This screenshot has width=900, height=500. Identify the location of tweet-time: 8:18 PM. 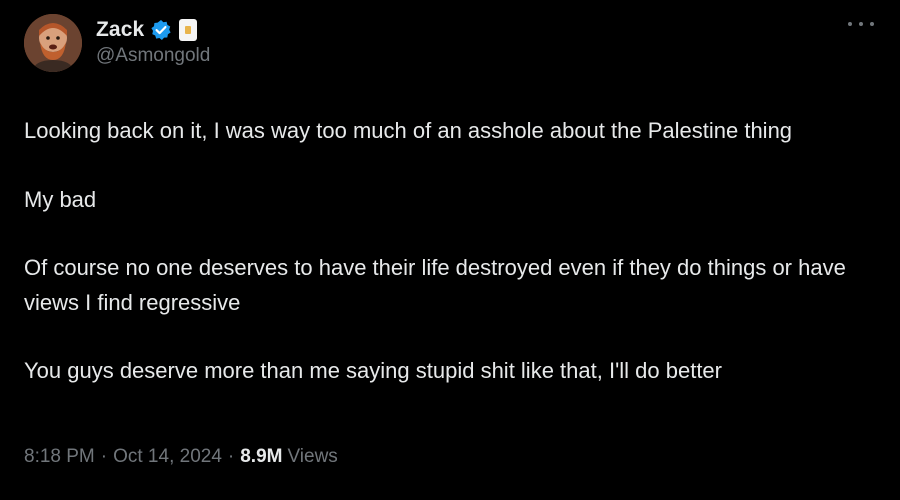
(59, 457).